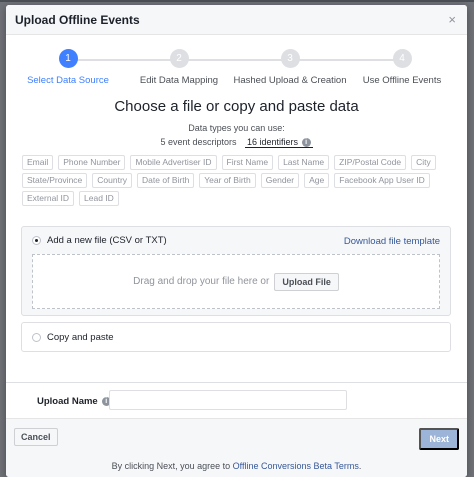 The width and height of the screenshot is (474, 477). I want to click on upload-name-label-row: Upload Name i, so click(74, 401).